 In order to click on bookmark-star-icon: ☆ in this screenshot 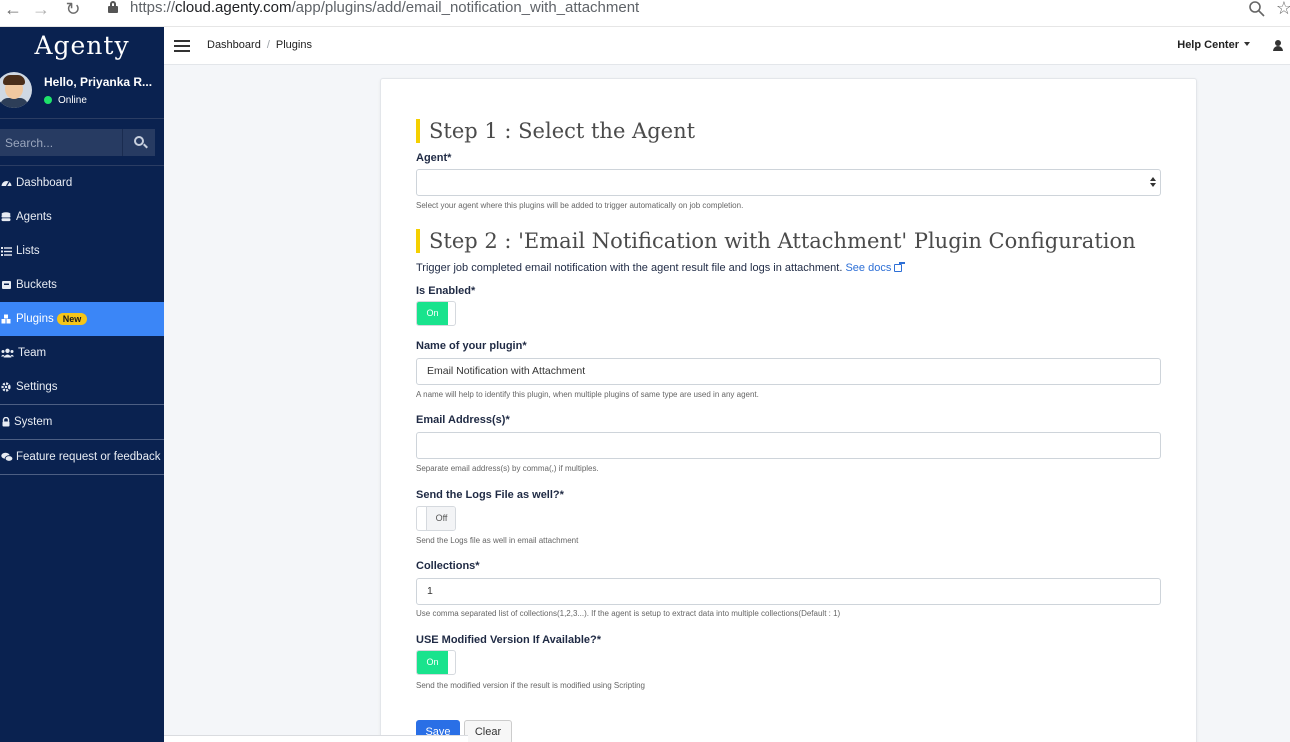, I will do `click(1283, 9)`.